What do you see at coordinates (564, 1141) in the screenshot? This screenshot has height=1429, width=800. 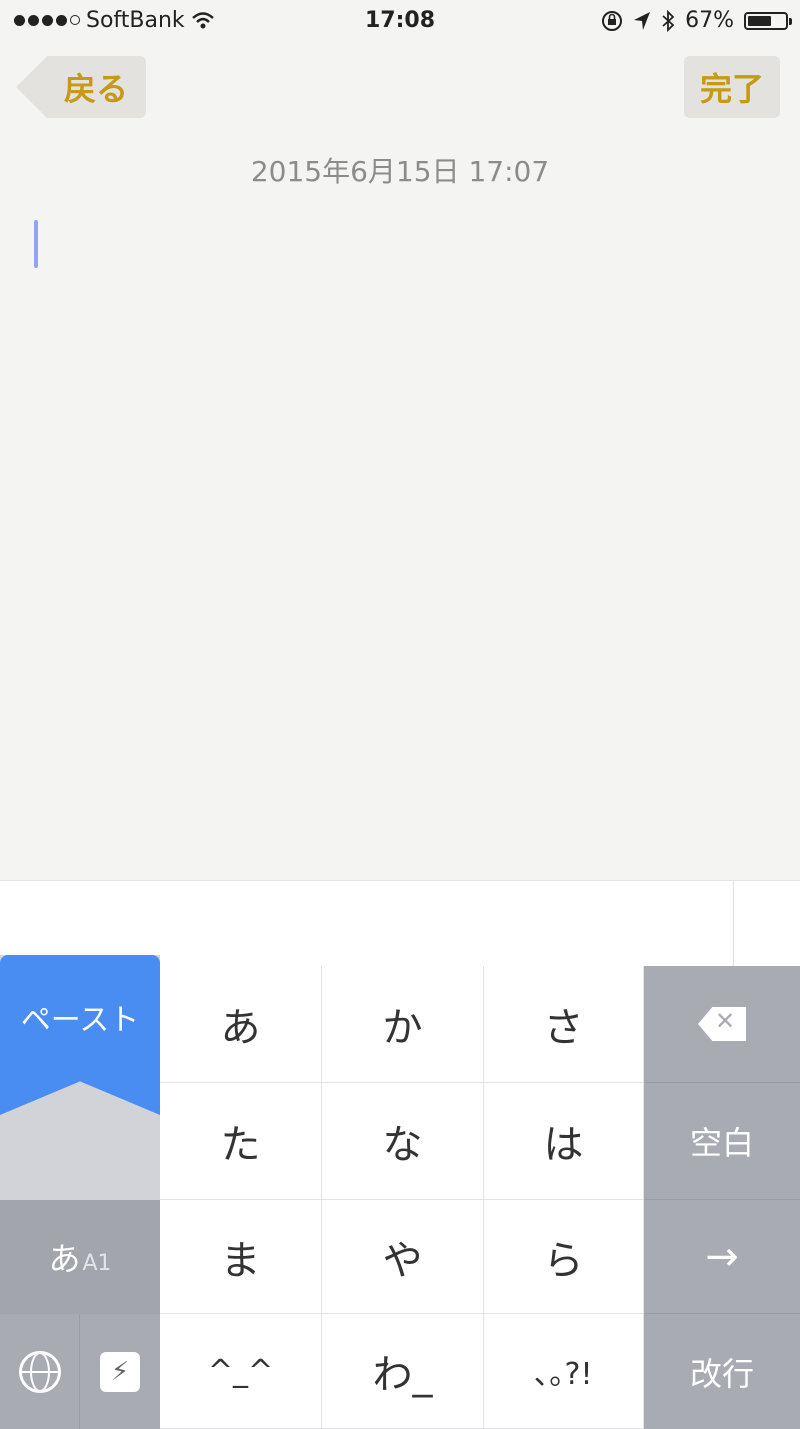 I see `key-ha: は` at bounding box center [564, 1141].